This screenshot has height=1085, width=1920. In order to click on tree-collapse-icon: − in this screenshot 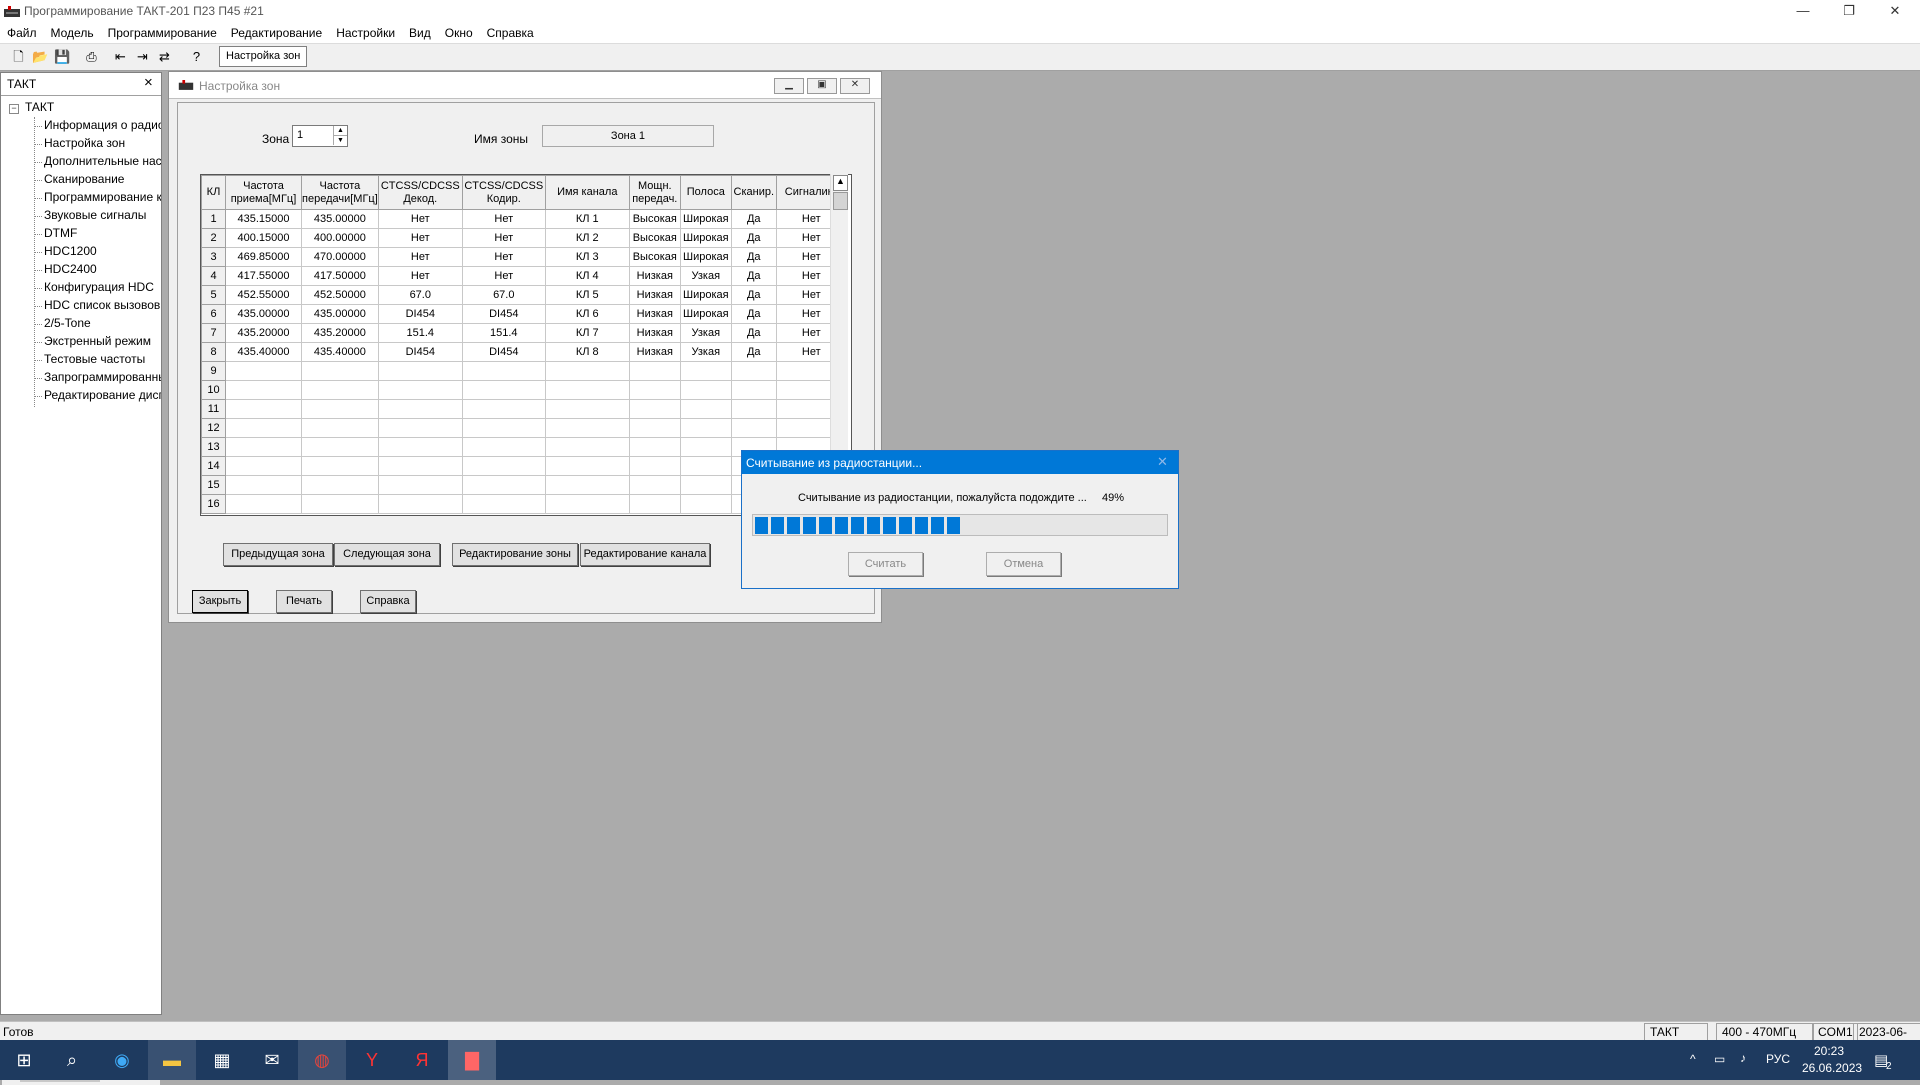, I will do `click(14, 109)`.